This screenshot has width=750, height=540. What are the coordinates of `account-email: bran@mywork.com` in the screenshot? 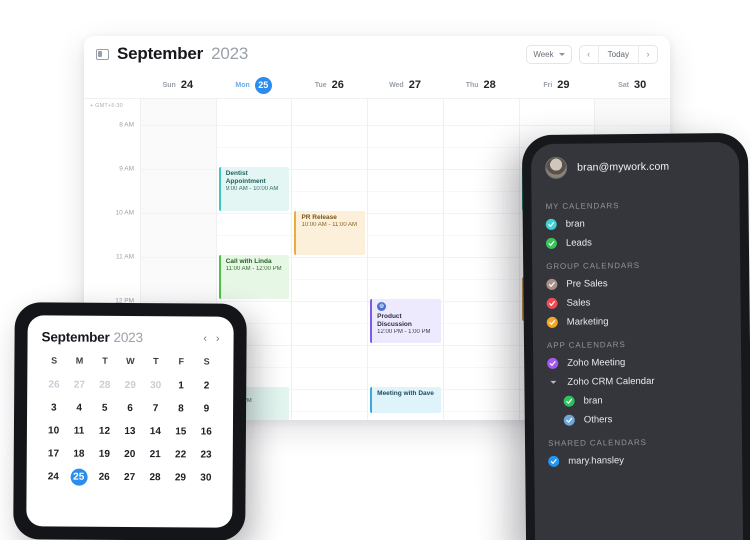 It's located at (623, 167).